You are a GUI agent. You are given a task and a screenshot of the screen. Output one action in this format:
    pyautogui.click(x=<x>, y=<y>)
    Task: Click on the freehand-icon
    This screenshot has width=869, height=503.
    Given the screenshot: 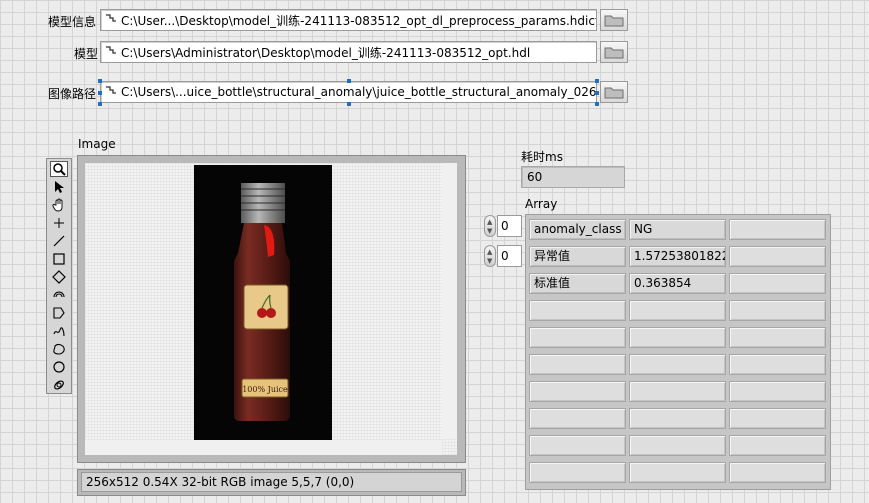 What is the action you would take?
    pyautogui.click(x=59, y=332)
    